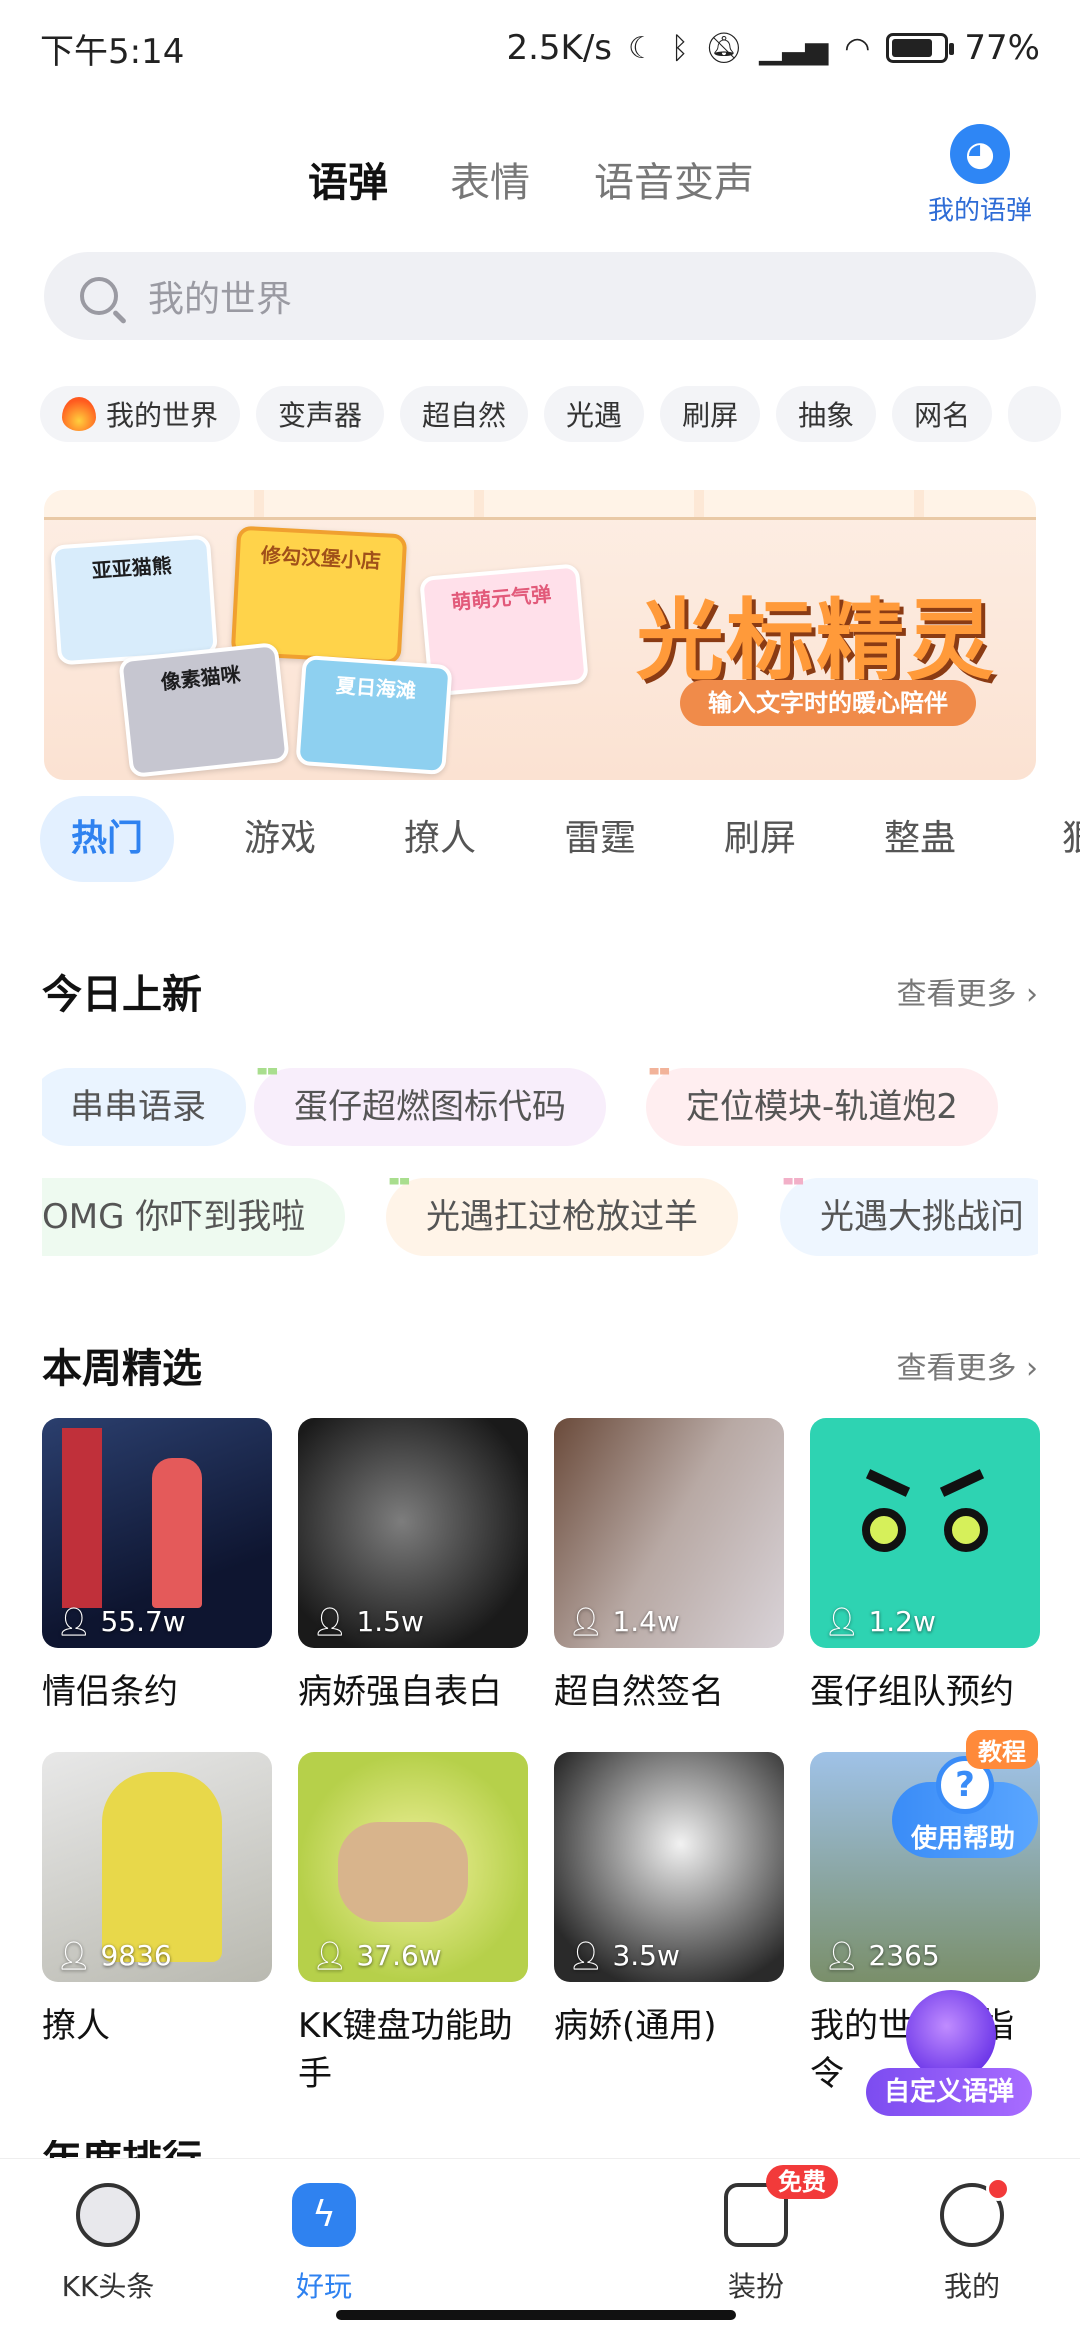 This screenshot has height=2340, width=1080. Describe the element at coordinates (669, 1533) in the screenshot. I see `tile-image: 👤︎ 1.4w` at that location.